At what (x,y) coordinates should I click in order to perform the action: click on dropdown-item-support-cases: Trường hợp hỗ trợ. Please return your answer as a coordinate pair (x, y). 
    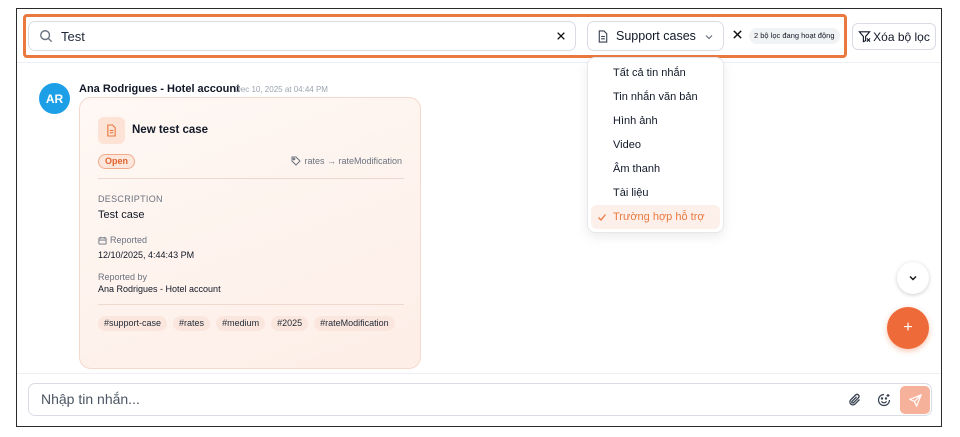
    Looking at the image, I should click on (655, 217).